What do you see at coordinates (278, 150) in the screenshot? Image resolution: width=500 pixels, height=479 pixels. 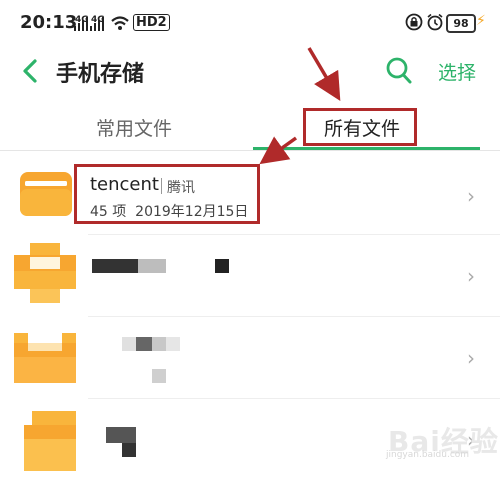 I see `arrow-to-tencent-folder` at bounding box center [278, 150].